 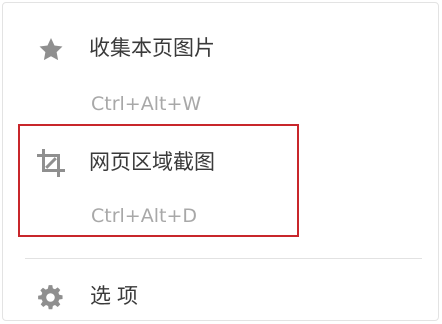 What do you see at coordinates (117, 296) in the screenshot?
I see `menu-item-label: 选项` at bounding box center [117, 296].